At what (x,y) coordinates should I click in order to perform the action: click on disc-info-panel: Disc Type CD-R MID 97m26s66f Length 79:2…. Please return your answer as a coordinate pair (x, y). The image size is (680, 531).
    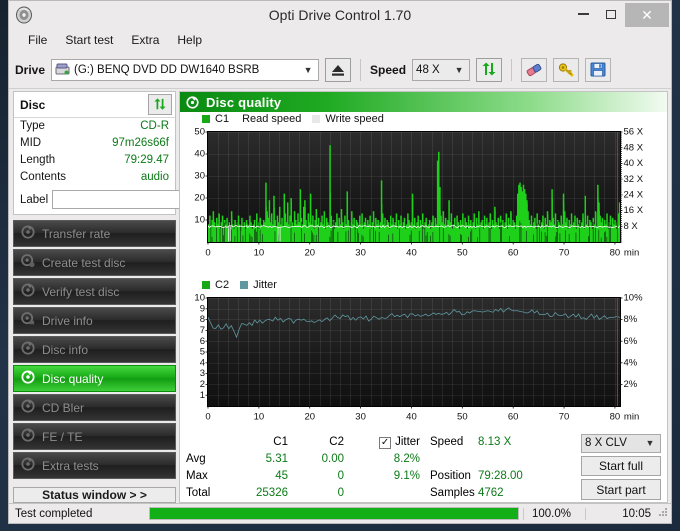
    Looking at the image, I should click on (118, 153).